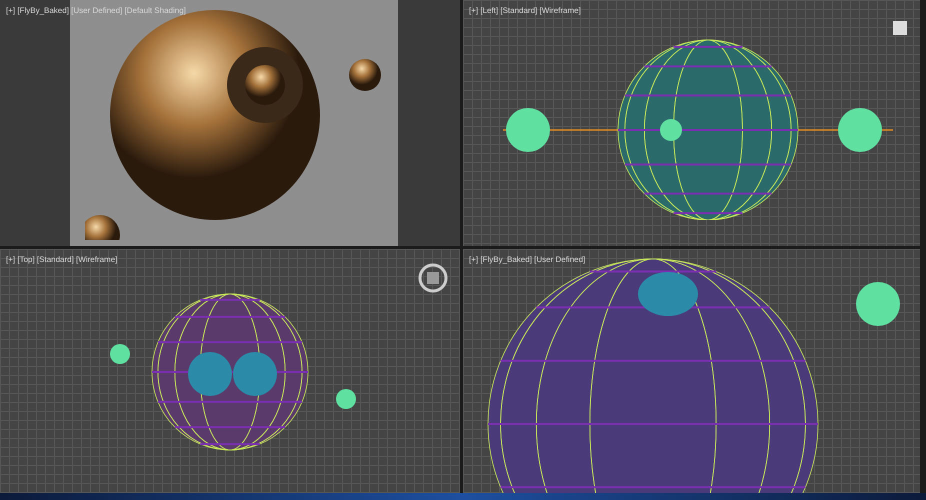 Image resolution: width=926 pixels, height=500 pixels. I want to click on viewport-label: [+] [Left] [Standard] [Wireframe], so click(525, 10).